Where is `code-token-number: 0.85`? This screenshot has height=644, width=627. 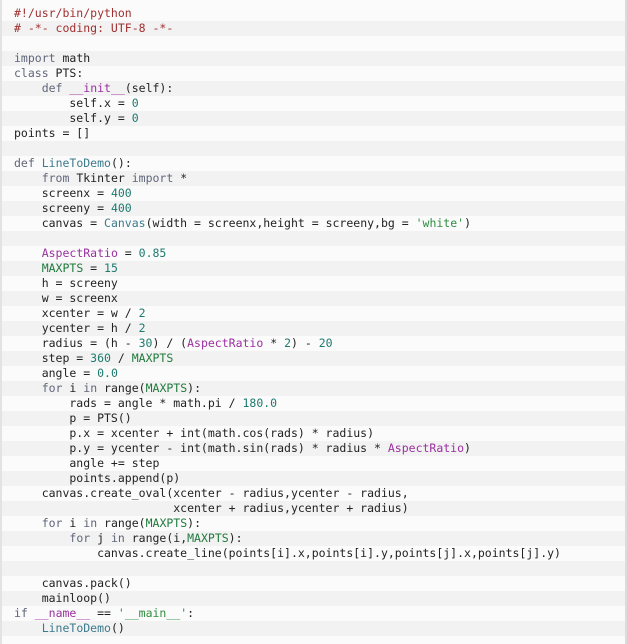 code-token-number: 0.85 is located at coordinates (152, 253).